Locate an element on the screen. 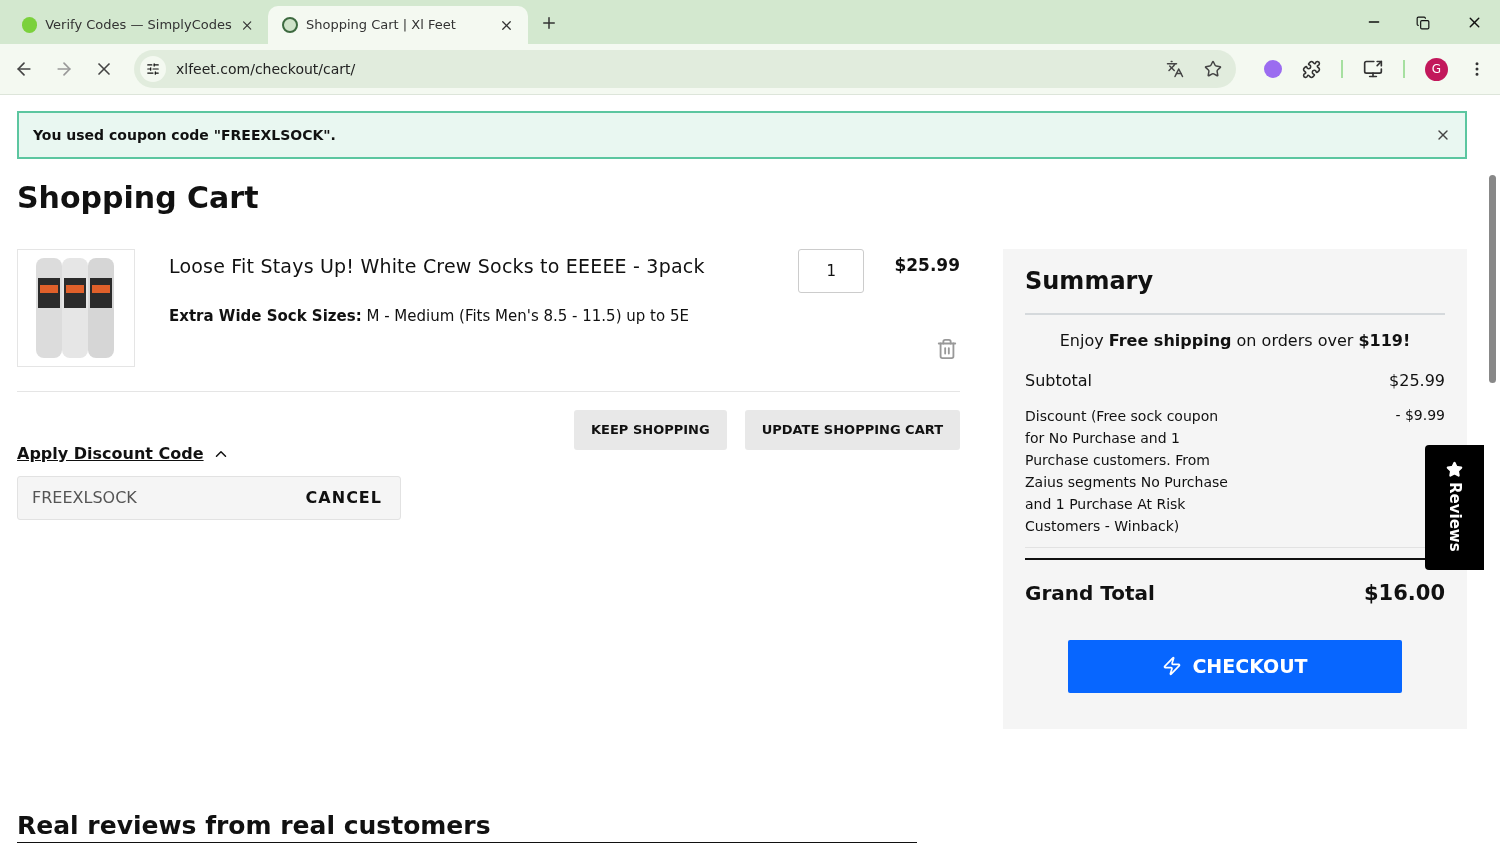 The width and height of the screenshot is (1500, 843). summary-label: Subtotal is located at coordinates (1059, 381).